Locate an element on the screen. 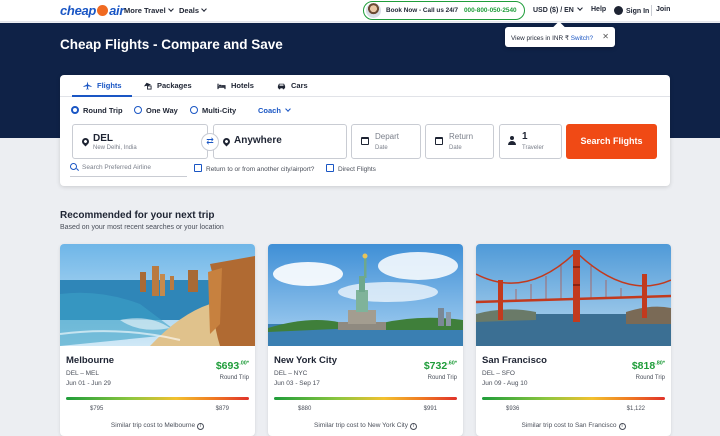 The height and width of the screenshot is (436, 720). phone-number: 000-800-050-2540 is located at coordinates (490, 10).